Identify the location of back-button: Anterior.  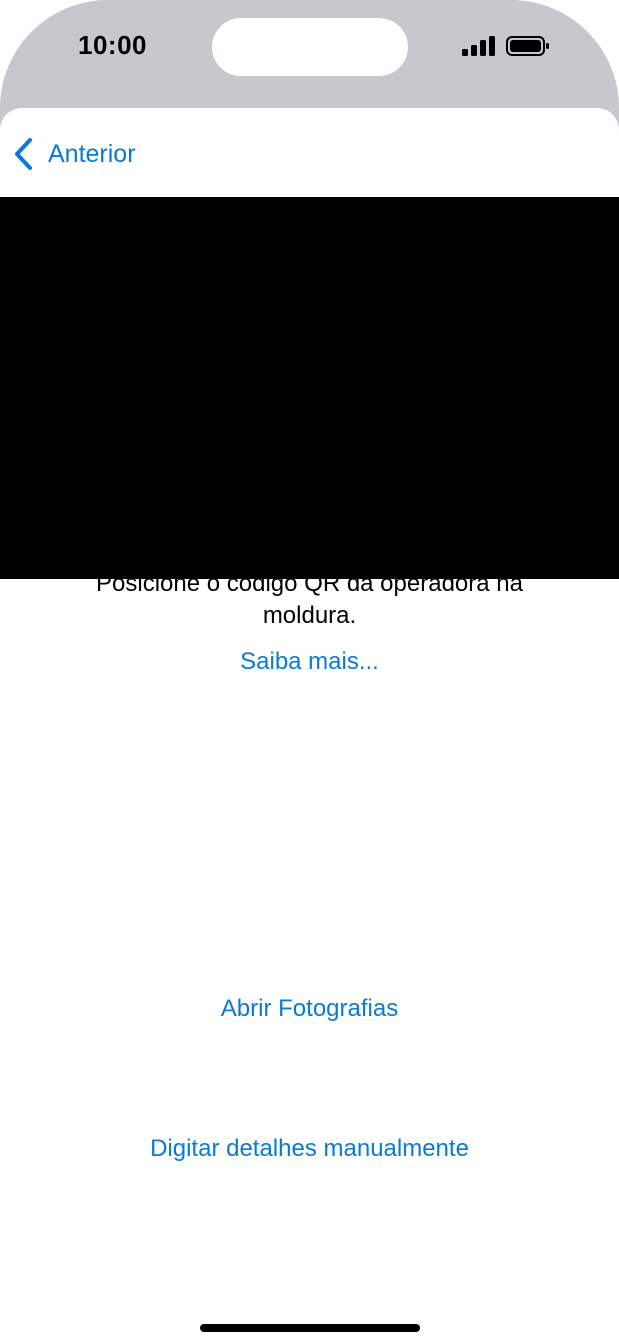
(74, 154).